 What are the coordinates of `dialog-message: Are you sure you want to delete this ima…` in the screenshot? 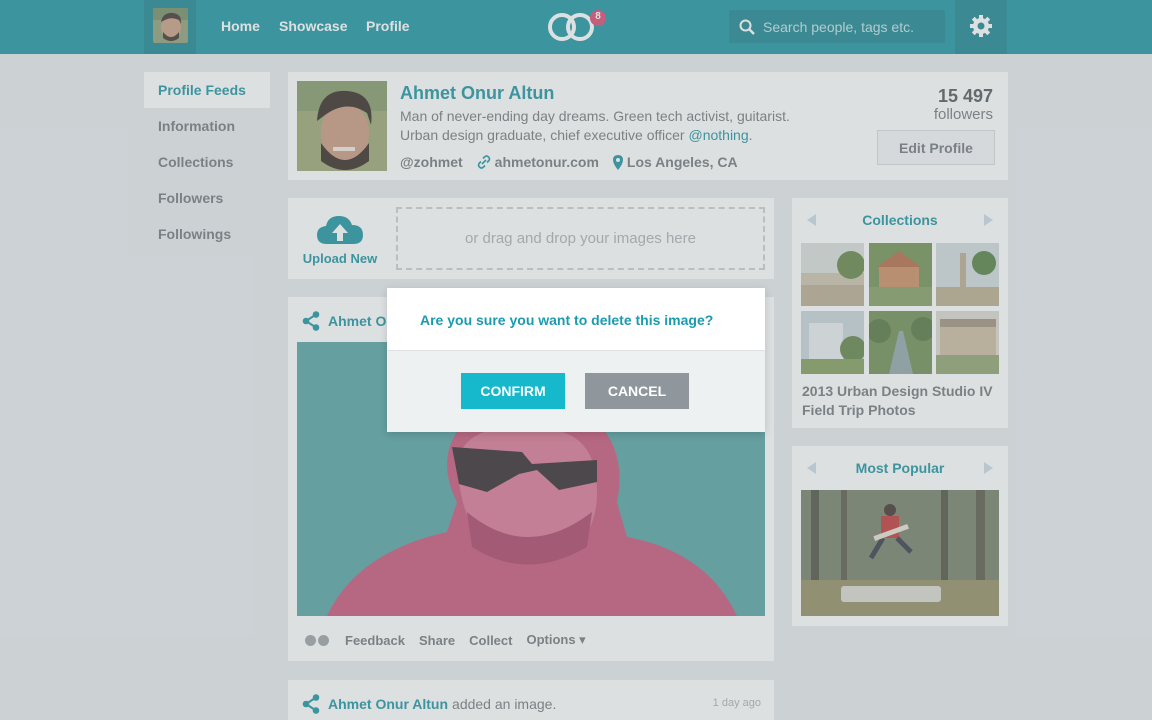 It's located at (567, 320).